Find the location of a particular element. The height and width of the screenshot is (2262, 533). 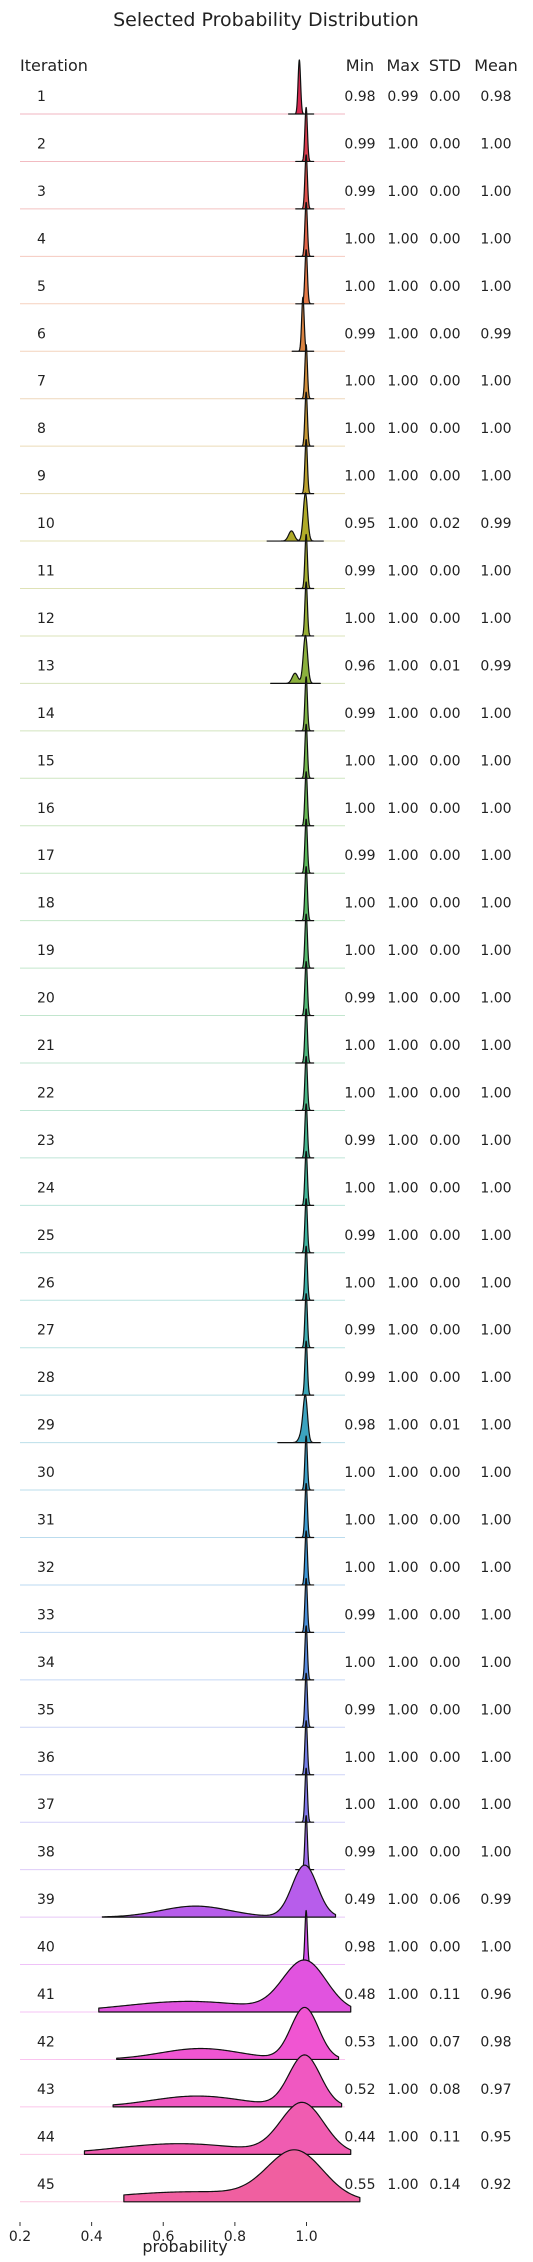

x-tick-label: 0.4 is located at coordinates (91, 2237).